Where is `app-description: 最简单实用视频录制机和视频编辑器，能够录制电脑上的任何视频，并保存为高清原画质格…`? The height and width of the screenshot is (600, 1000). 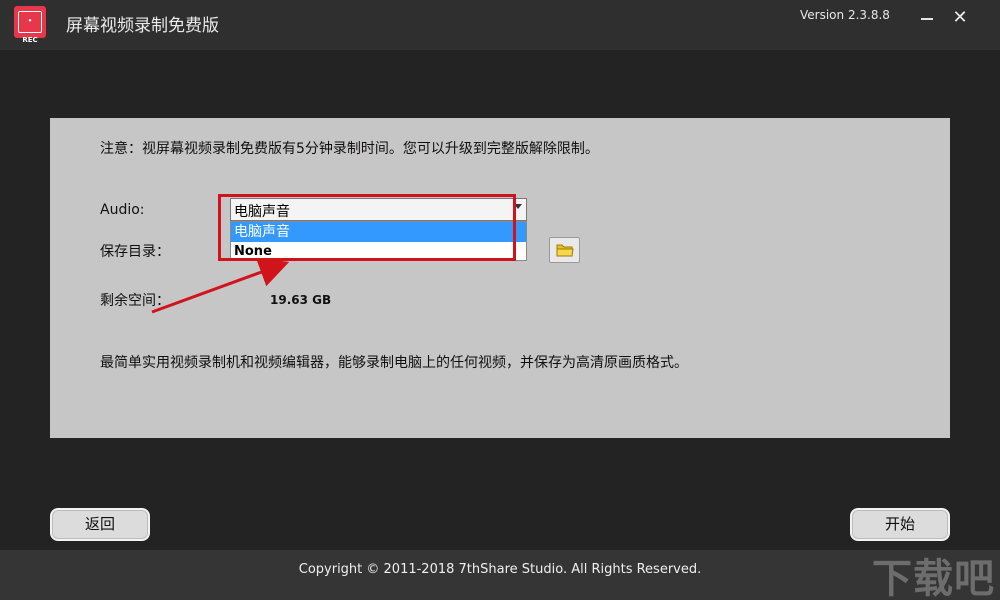 app-description: 最简单实用视频录制机和视频编辑器，能够录制电脑上的任何视频，并保存为高清原画质格… is located at coordinates (394, 363).